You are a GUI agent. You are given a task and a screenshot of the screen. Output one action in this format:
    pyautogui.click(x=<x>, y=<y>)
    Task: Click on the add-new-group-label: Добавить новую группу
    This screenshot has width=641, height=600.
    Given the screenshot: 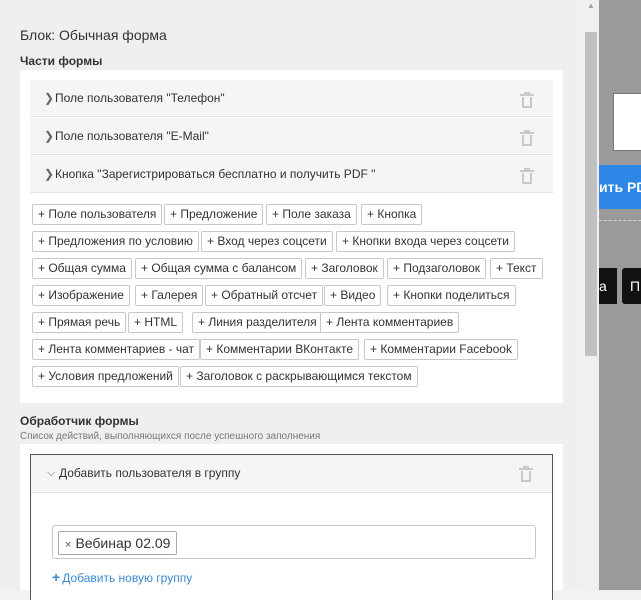 What is the action you would take?
    pyautogui.click(x=127, y=578)
    